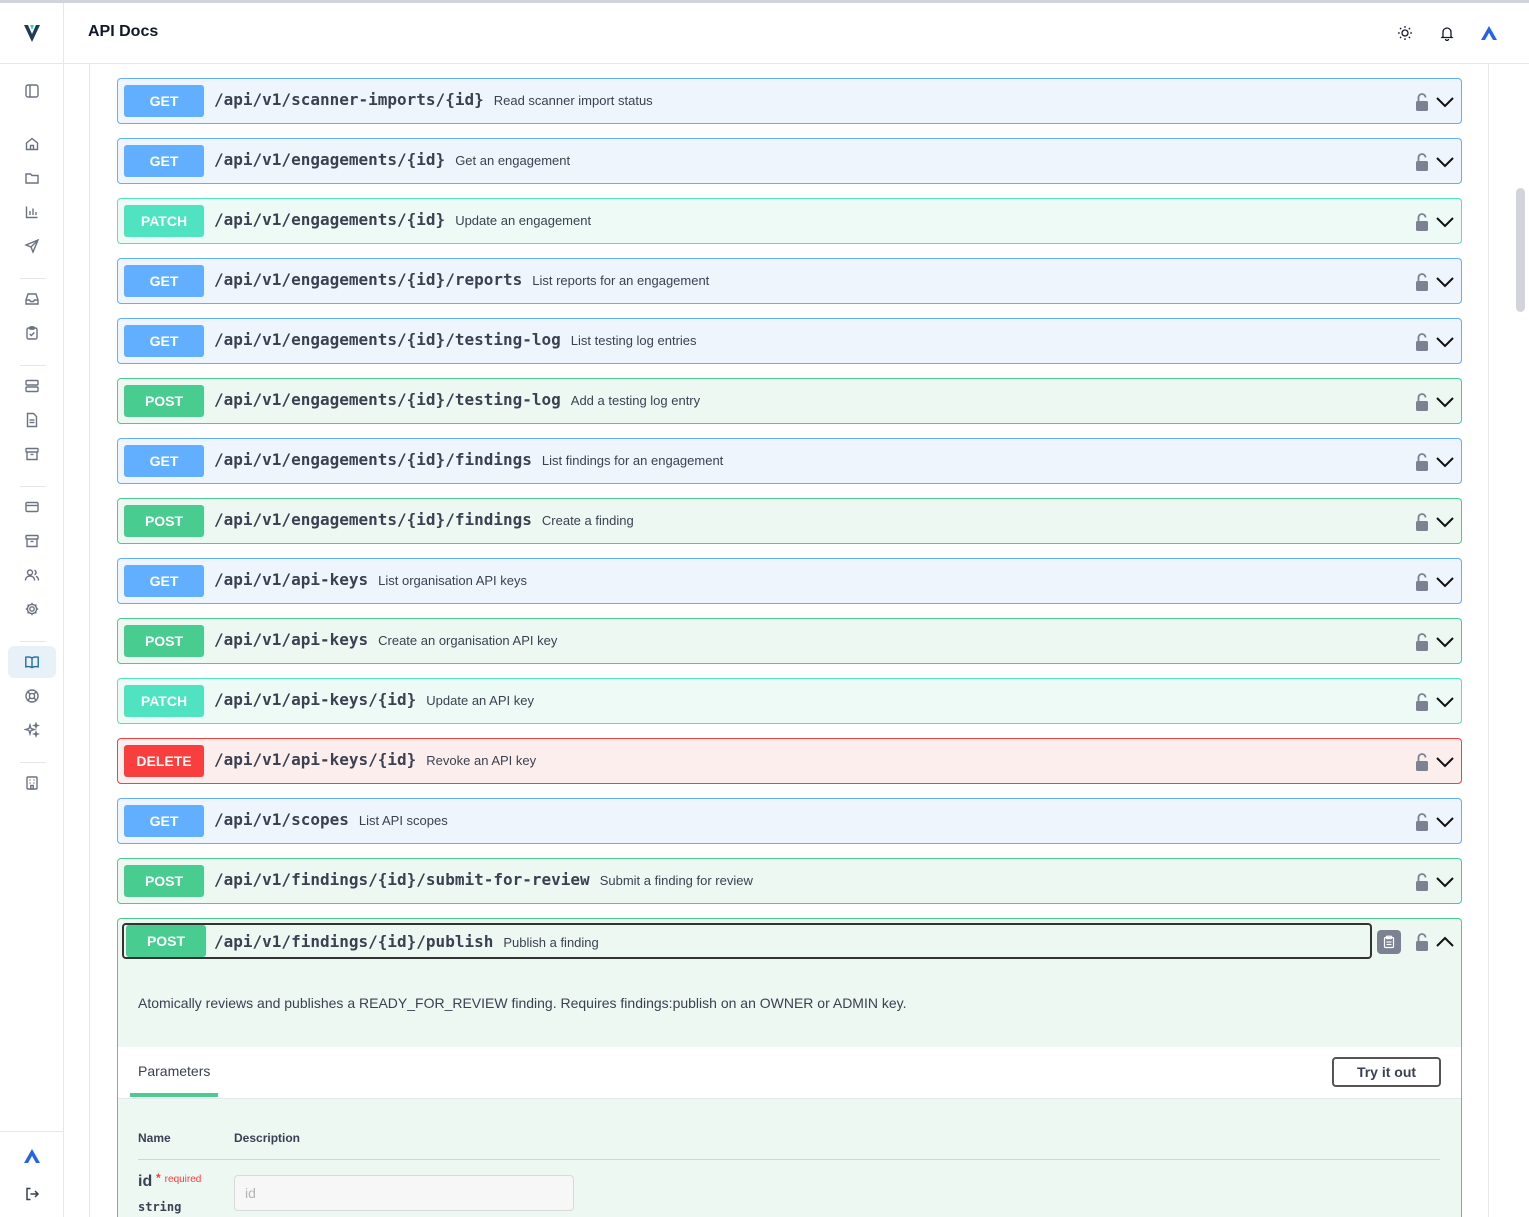  Describe the element at coordinates (789, 821) in the screenshot. I see `operation-row: GET/api/v1/scopes List API scopes` at that location.